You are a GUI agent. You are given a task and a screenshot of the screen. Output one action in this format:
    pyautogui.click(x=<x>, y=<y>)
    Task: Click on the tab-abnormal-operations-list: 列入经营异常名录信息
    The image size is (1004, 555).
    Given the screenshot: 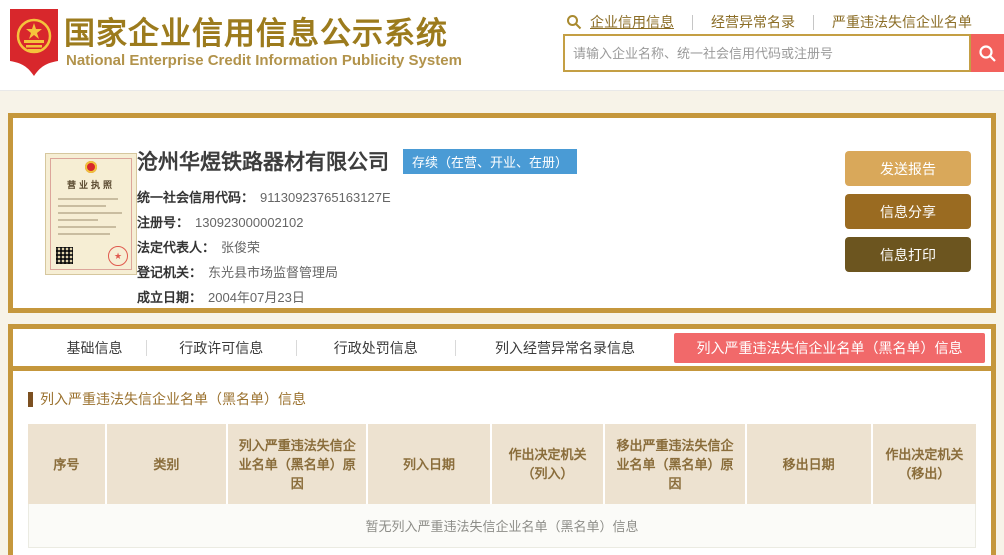 What is the action you would take?
    pyautogui.click(x=565, y=348)
    